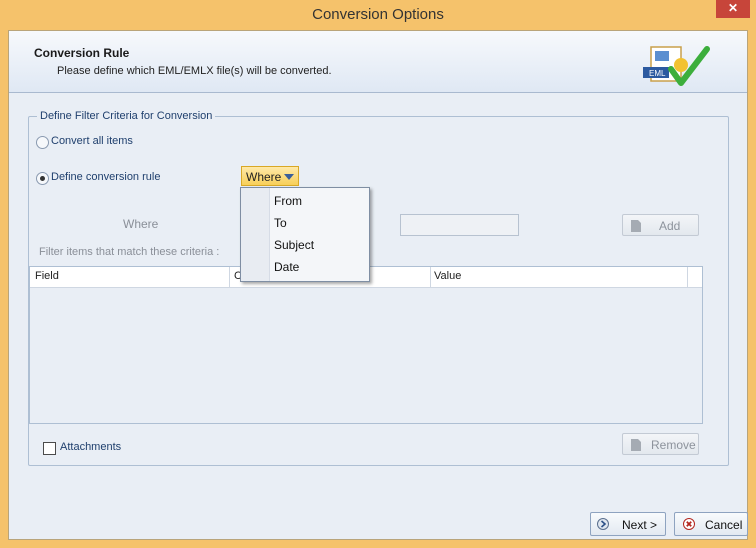  I want to click on svg-text: EML, so click(657, 73).